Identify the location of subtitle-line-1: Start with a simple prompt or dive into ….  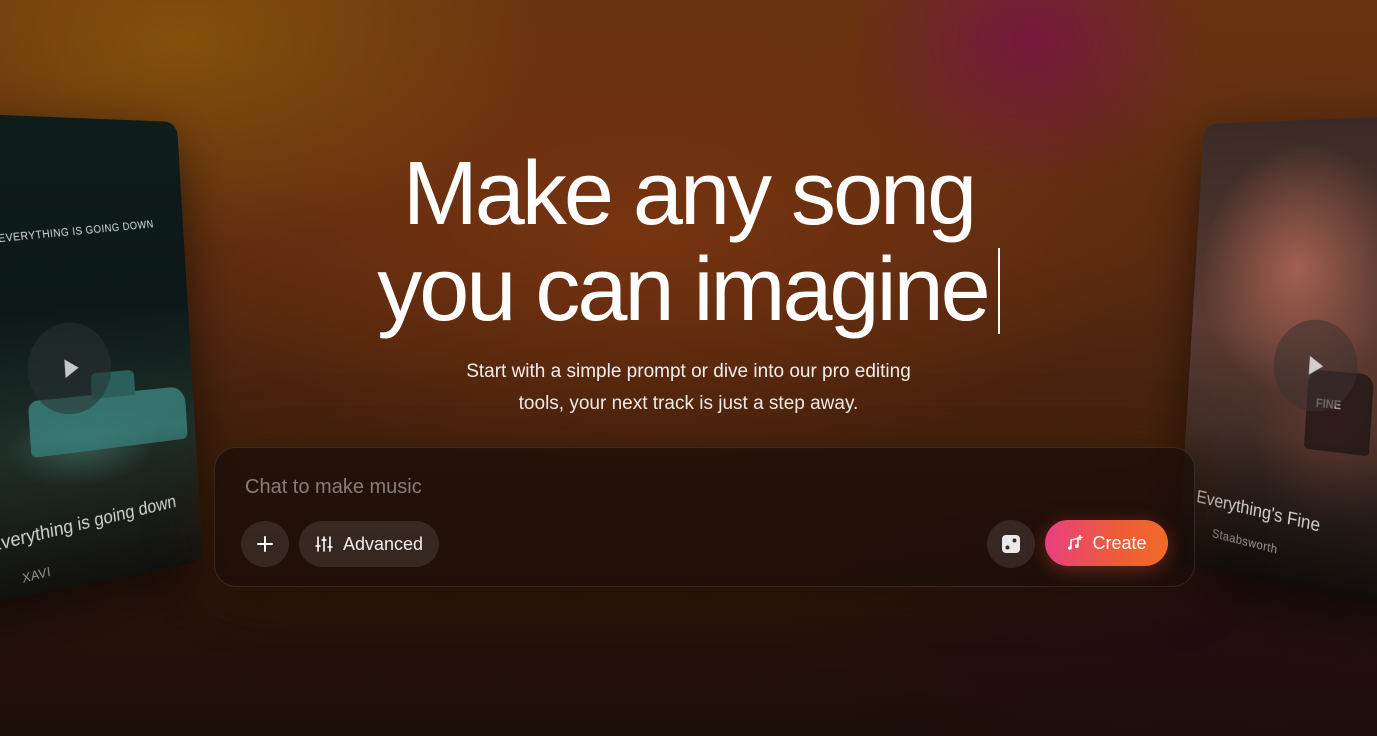
(688, 371).